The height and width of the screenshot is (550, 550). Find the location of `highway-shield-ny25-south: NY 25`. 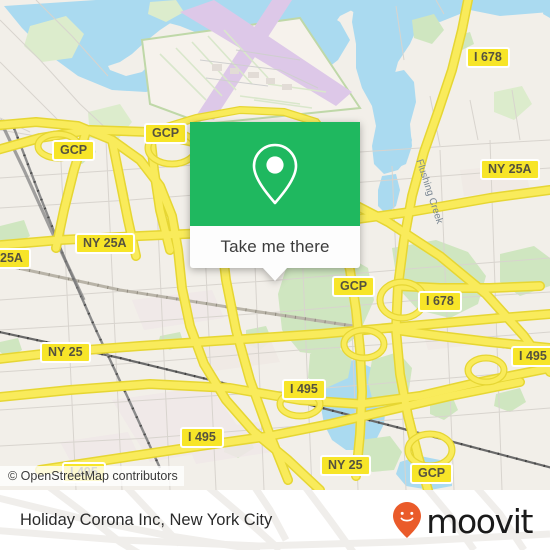

highway-shield-ny25-south: NY 25 is located at coordinates (345, 465).